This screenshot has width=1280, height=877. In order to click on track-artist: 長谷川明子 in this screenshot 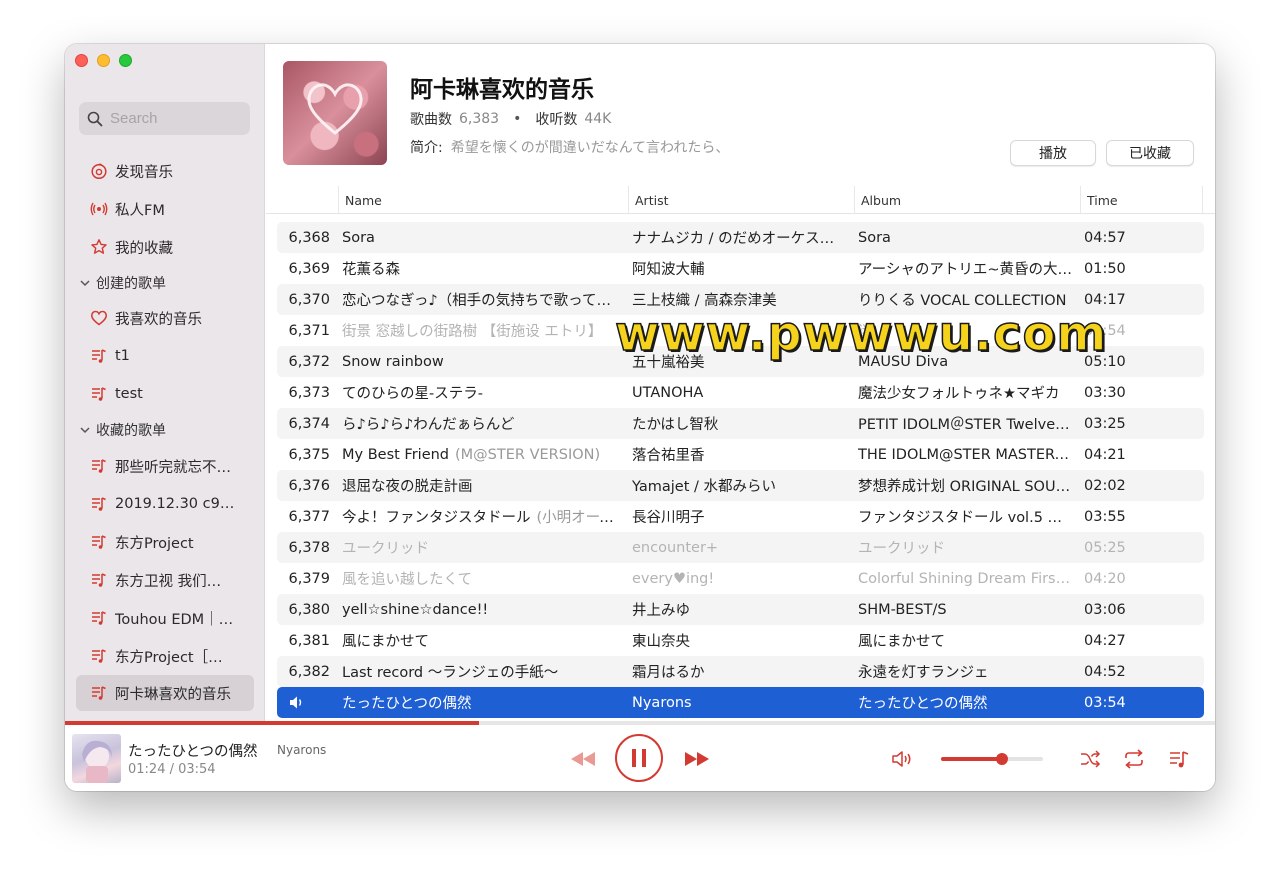, I will do `click(739, 516)`.